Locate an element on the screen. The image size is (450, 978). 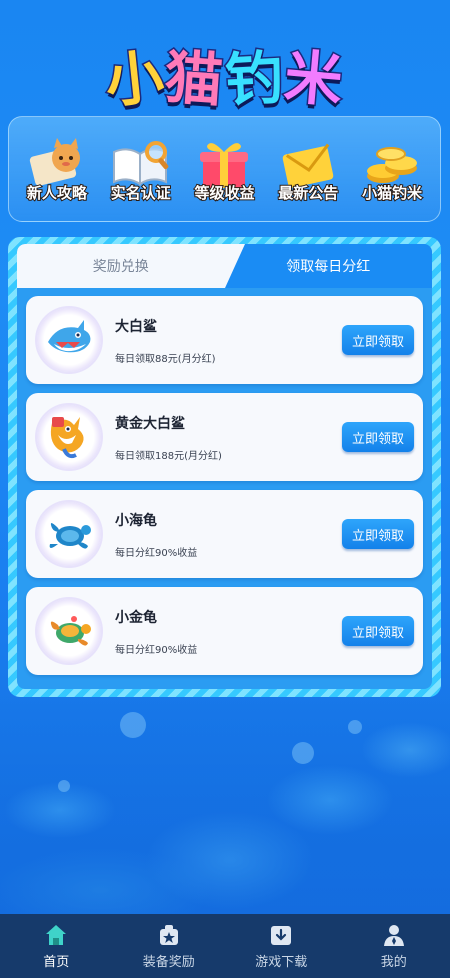
menu-item-verify: 实名认证 is located at coordinates (141, 170).